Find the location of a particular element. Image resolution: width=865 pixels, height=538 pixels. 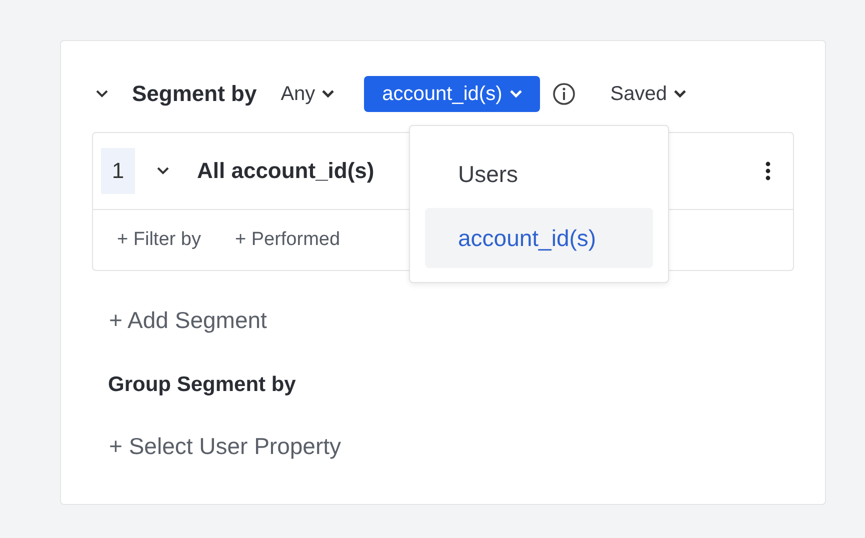

saved-dropdown: Saved is located at coordinates (648, 94).